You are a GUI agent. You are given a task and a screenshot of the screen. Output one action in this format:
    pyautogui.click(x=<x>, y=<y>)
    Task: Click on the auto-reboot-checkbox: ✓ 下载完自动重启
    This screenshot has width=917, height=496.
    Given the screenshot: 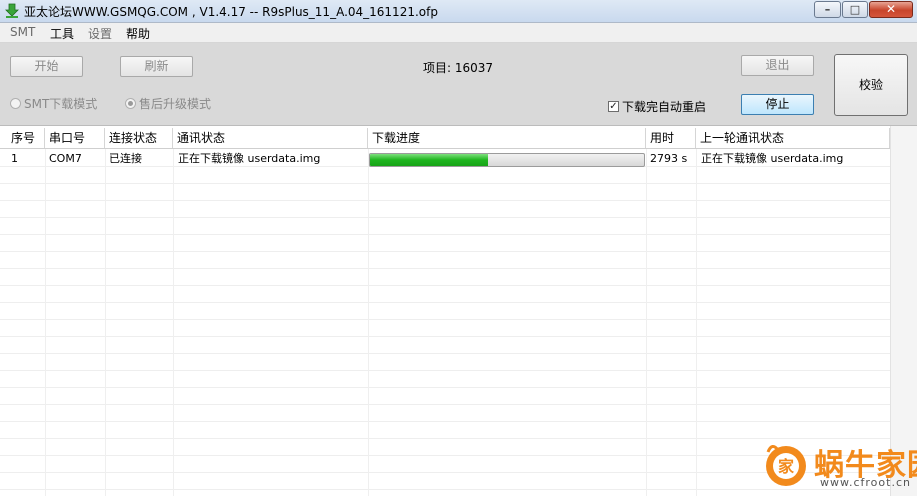 What is the action you would take?
    pyautogui.click(x=657, y=106)
    